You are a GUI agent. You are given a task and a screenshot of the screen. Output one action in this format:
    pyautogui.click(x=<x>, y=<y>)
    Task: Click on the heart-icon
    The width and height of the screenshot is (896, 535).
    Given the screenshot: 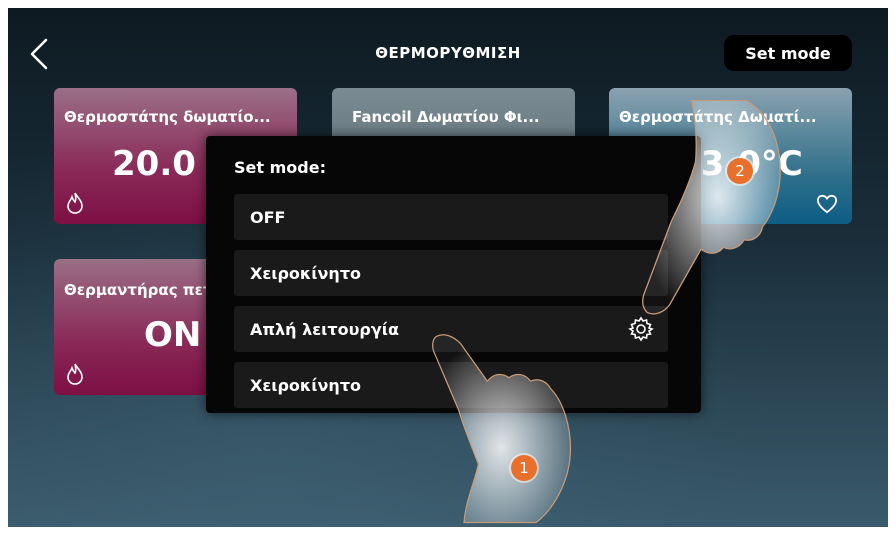 What is the action you would take?
    pyautogui.click(x=827, y=204)
    